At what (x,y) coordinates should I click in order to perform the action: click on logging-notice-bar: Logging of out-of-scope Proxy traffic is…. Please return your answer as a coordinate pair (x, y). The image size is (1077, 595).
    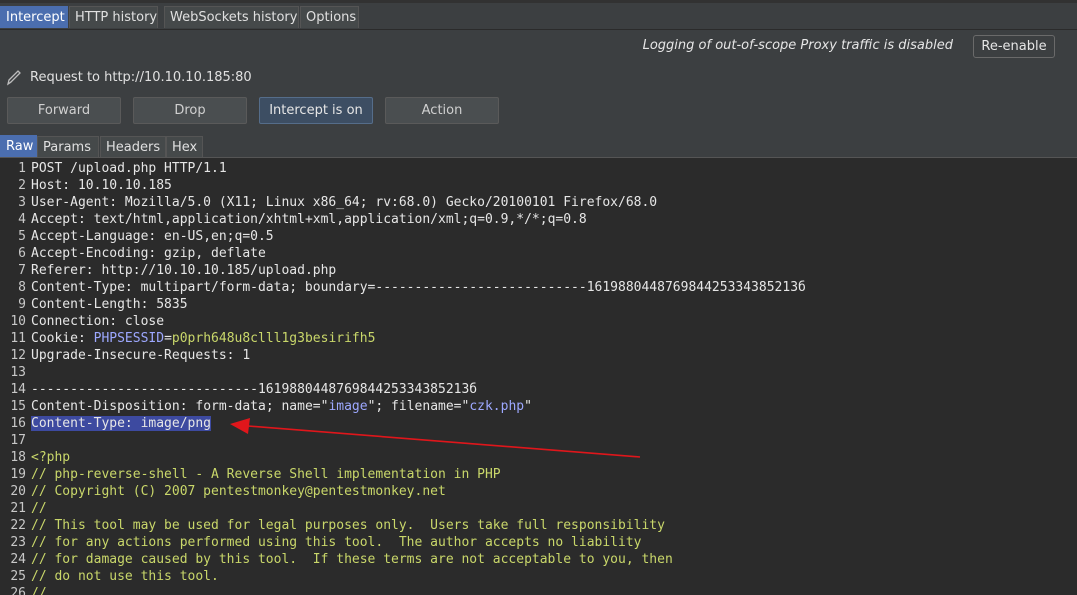
    Looking at the image, I should click on (538, 47).